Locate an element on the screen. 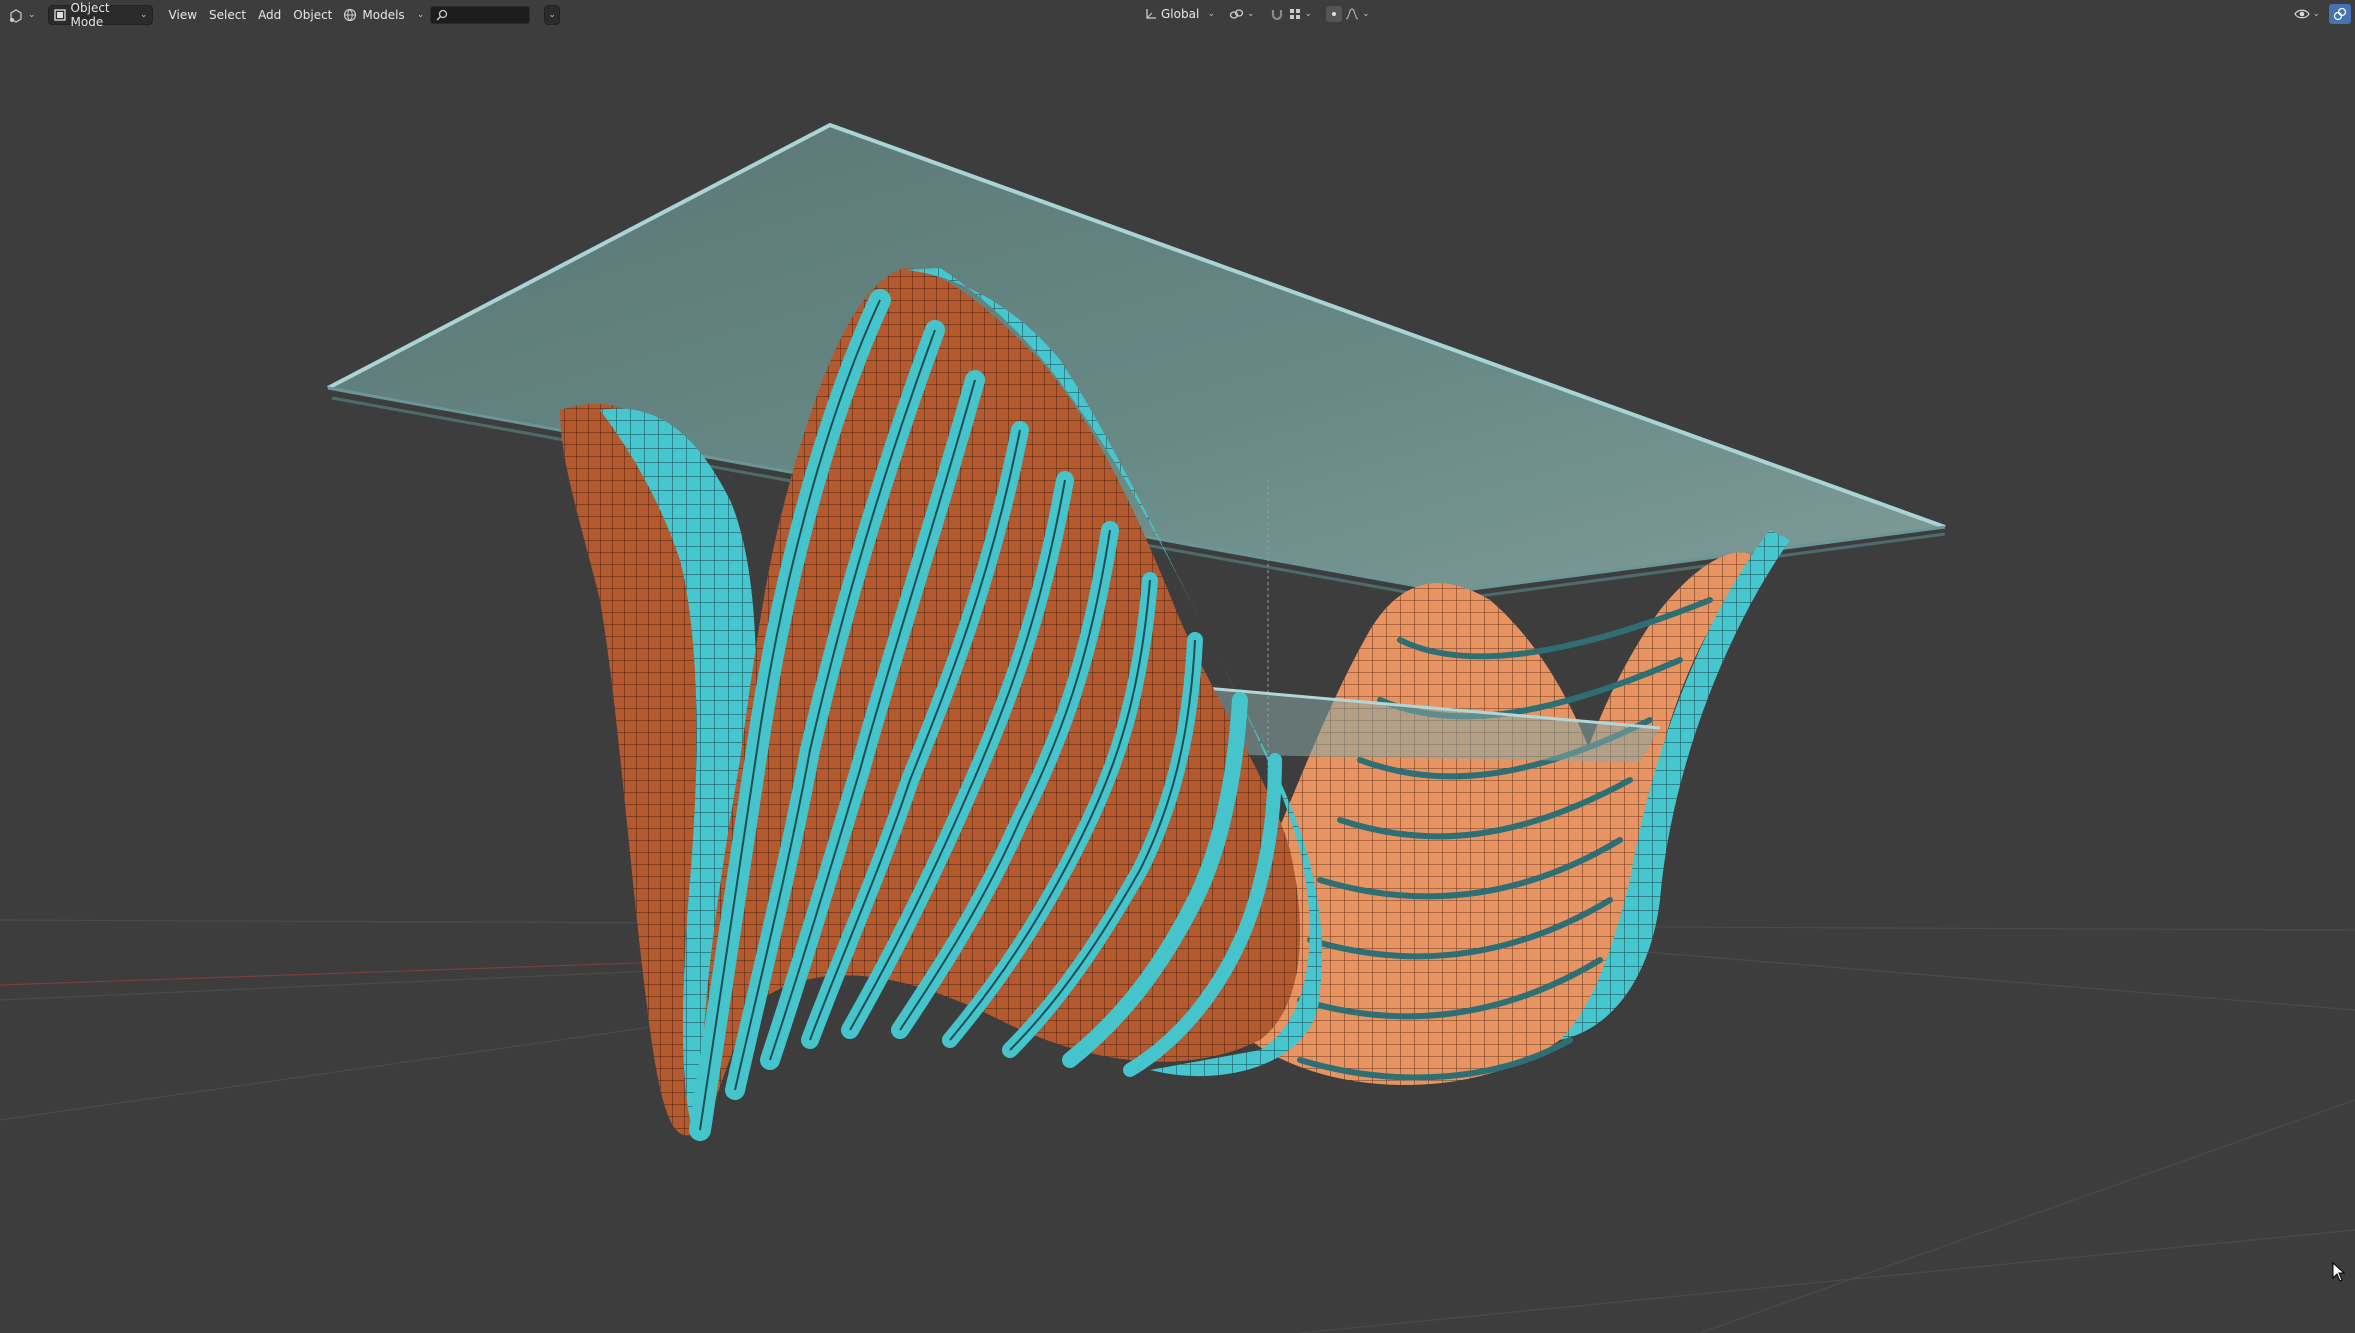 The height and width of the screenshot is (1333, 2355). mode-label: Object Mode is located at coordinates (90, 15).